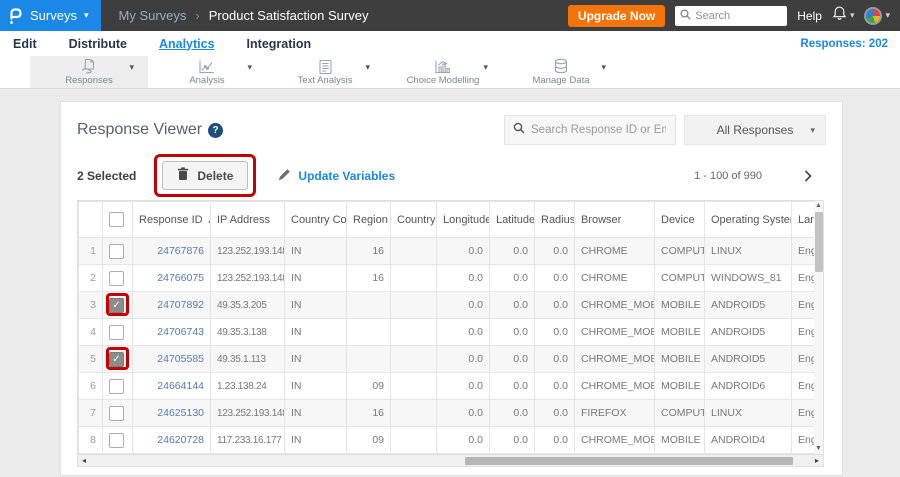 The height and width of the screenshot is (477, 900). Describe the element at coordinates (877, 15) in the screenshot. I see `account-menu: ▾` at that location.